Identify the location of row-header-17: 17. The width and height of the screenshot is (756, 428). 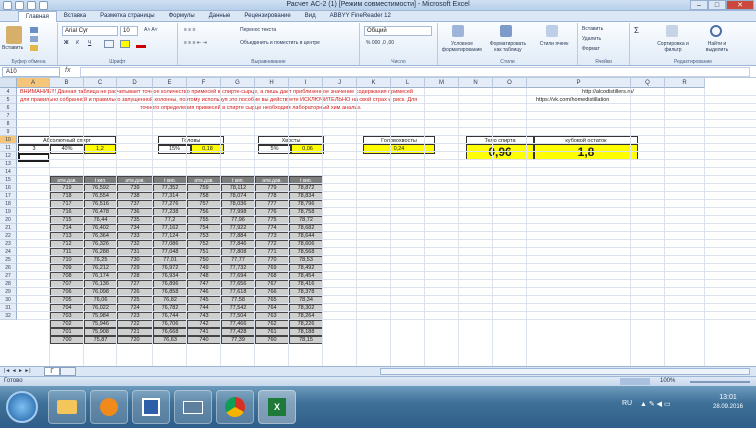
(8, 196).